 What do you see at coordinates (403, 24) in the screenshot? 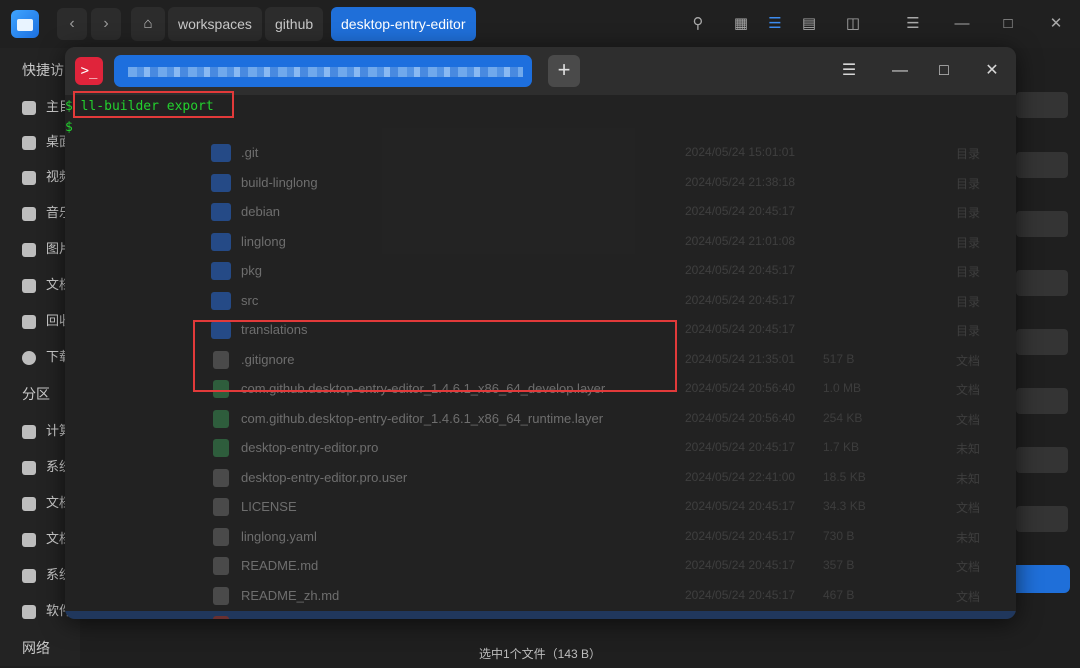
I see `breadcrumb-desktop-entry-editor: desktop-entry-editor` at bounding box center [403, 24].